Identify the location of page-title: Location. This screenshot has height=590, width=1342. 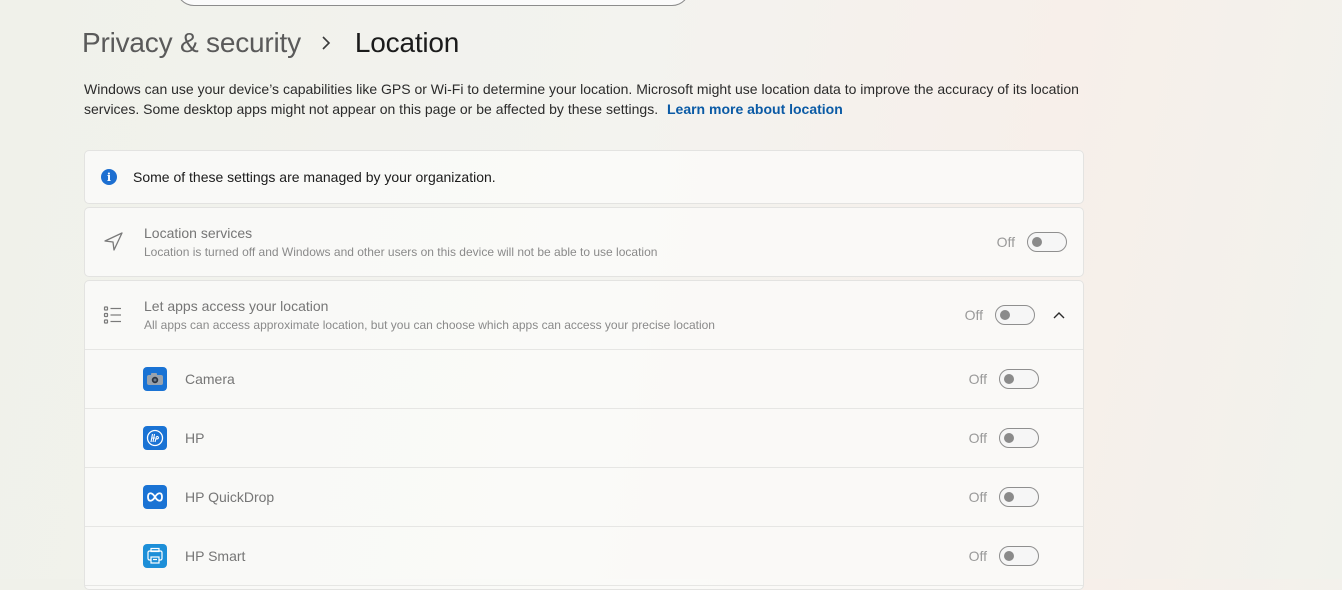
(407, 42).